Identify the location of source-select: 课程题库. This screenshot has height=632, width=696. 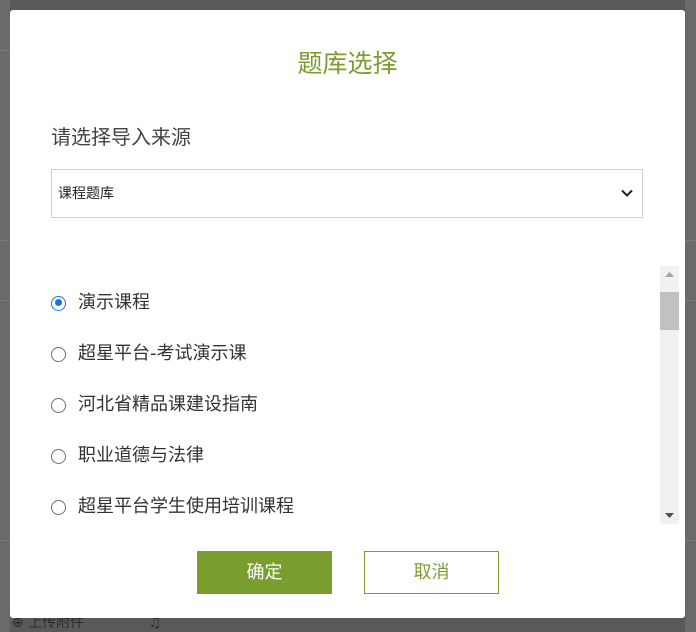
(347, 193).